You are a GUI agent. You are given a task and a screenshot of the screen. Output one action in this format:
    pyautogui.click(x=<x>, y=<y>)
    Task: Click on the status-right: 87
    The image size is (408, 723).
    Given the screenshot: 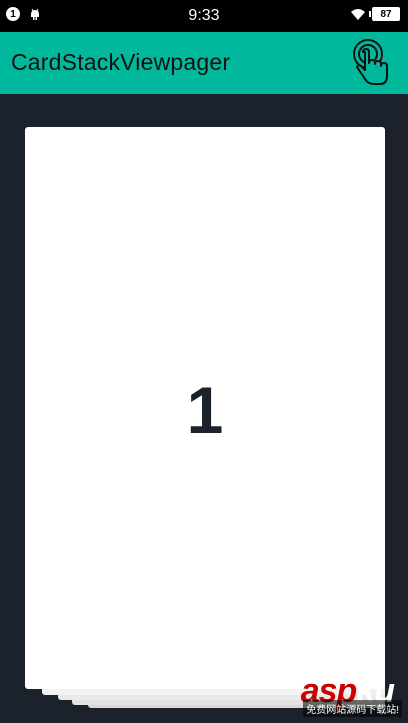 What is the action you would take?
    pyautogui.click(x=375, y=14)
    